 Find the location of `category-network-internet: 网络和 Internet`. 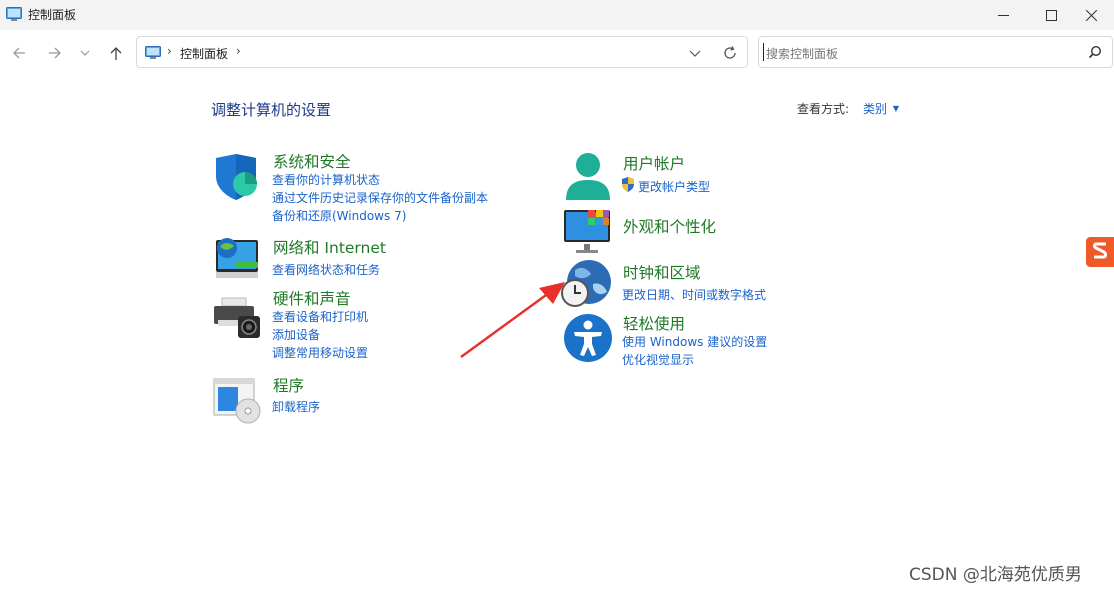

category-network-internet: 网络和 Internet is located at coordinates (329, 247).